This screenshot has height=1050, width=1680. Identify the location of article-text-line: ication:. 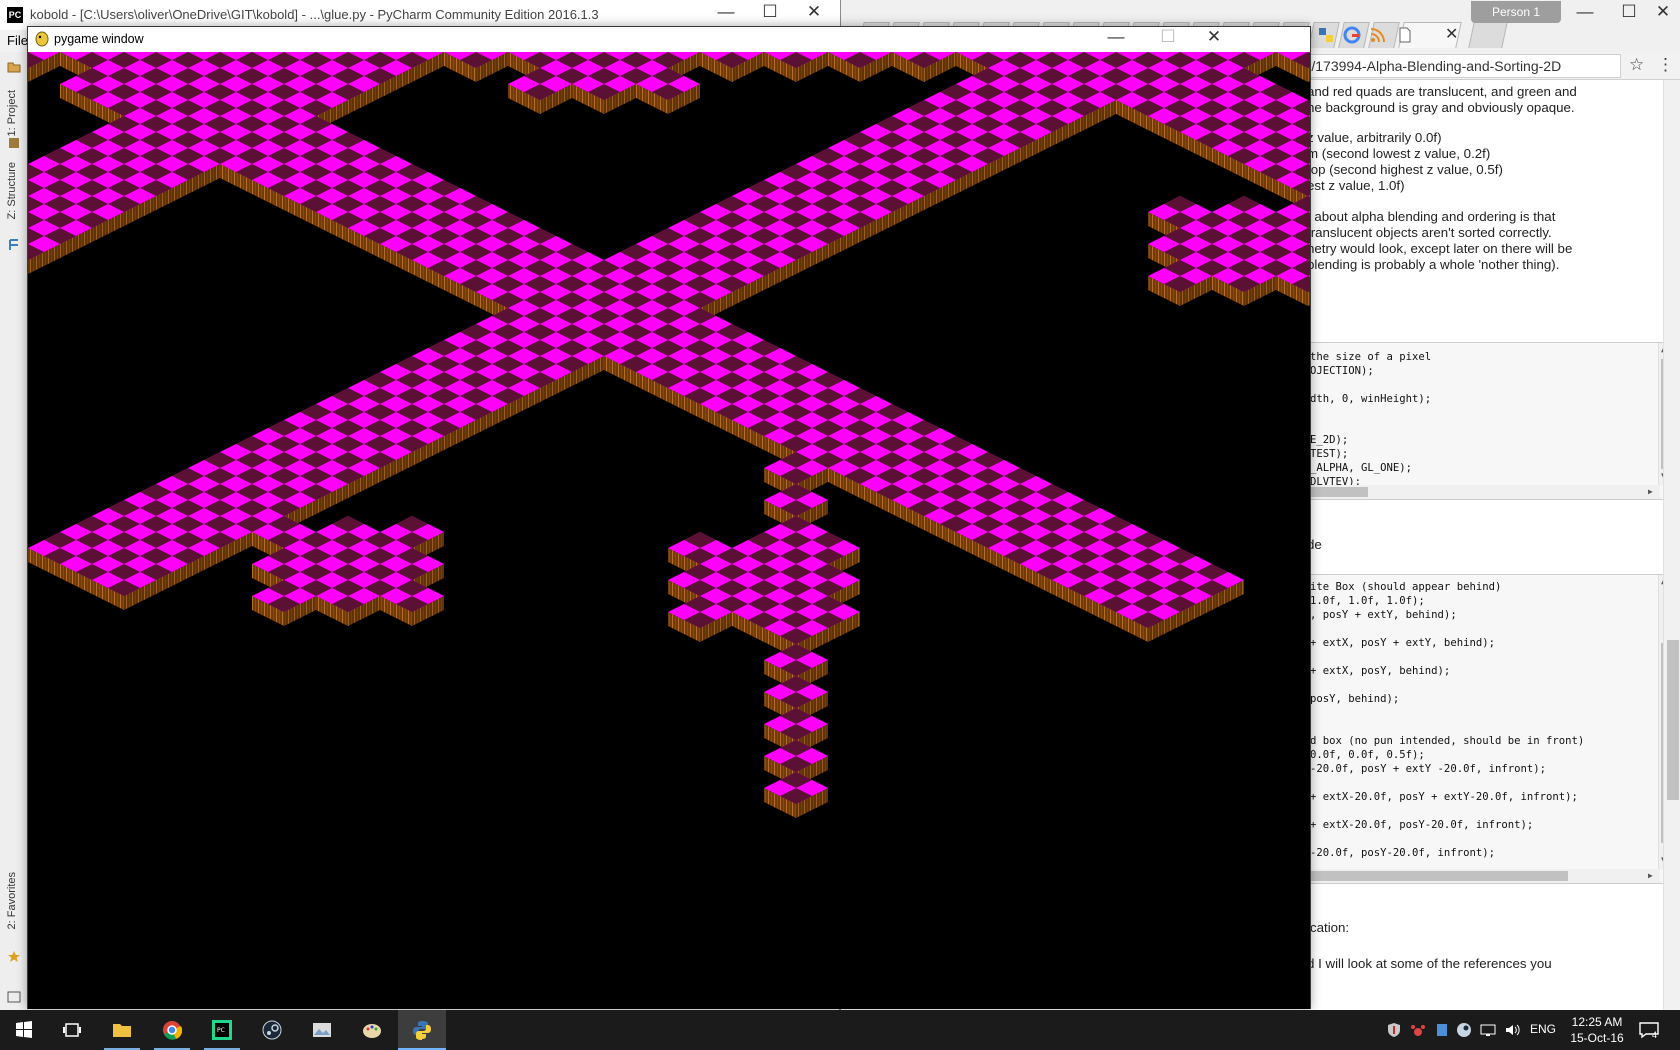
(1328, 927).